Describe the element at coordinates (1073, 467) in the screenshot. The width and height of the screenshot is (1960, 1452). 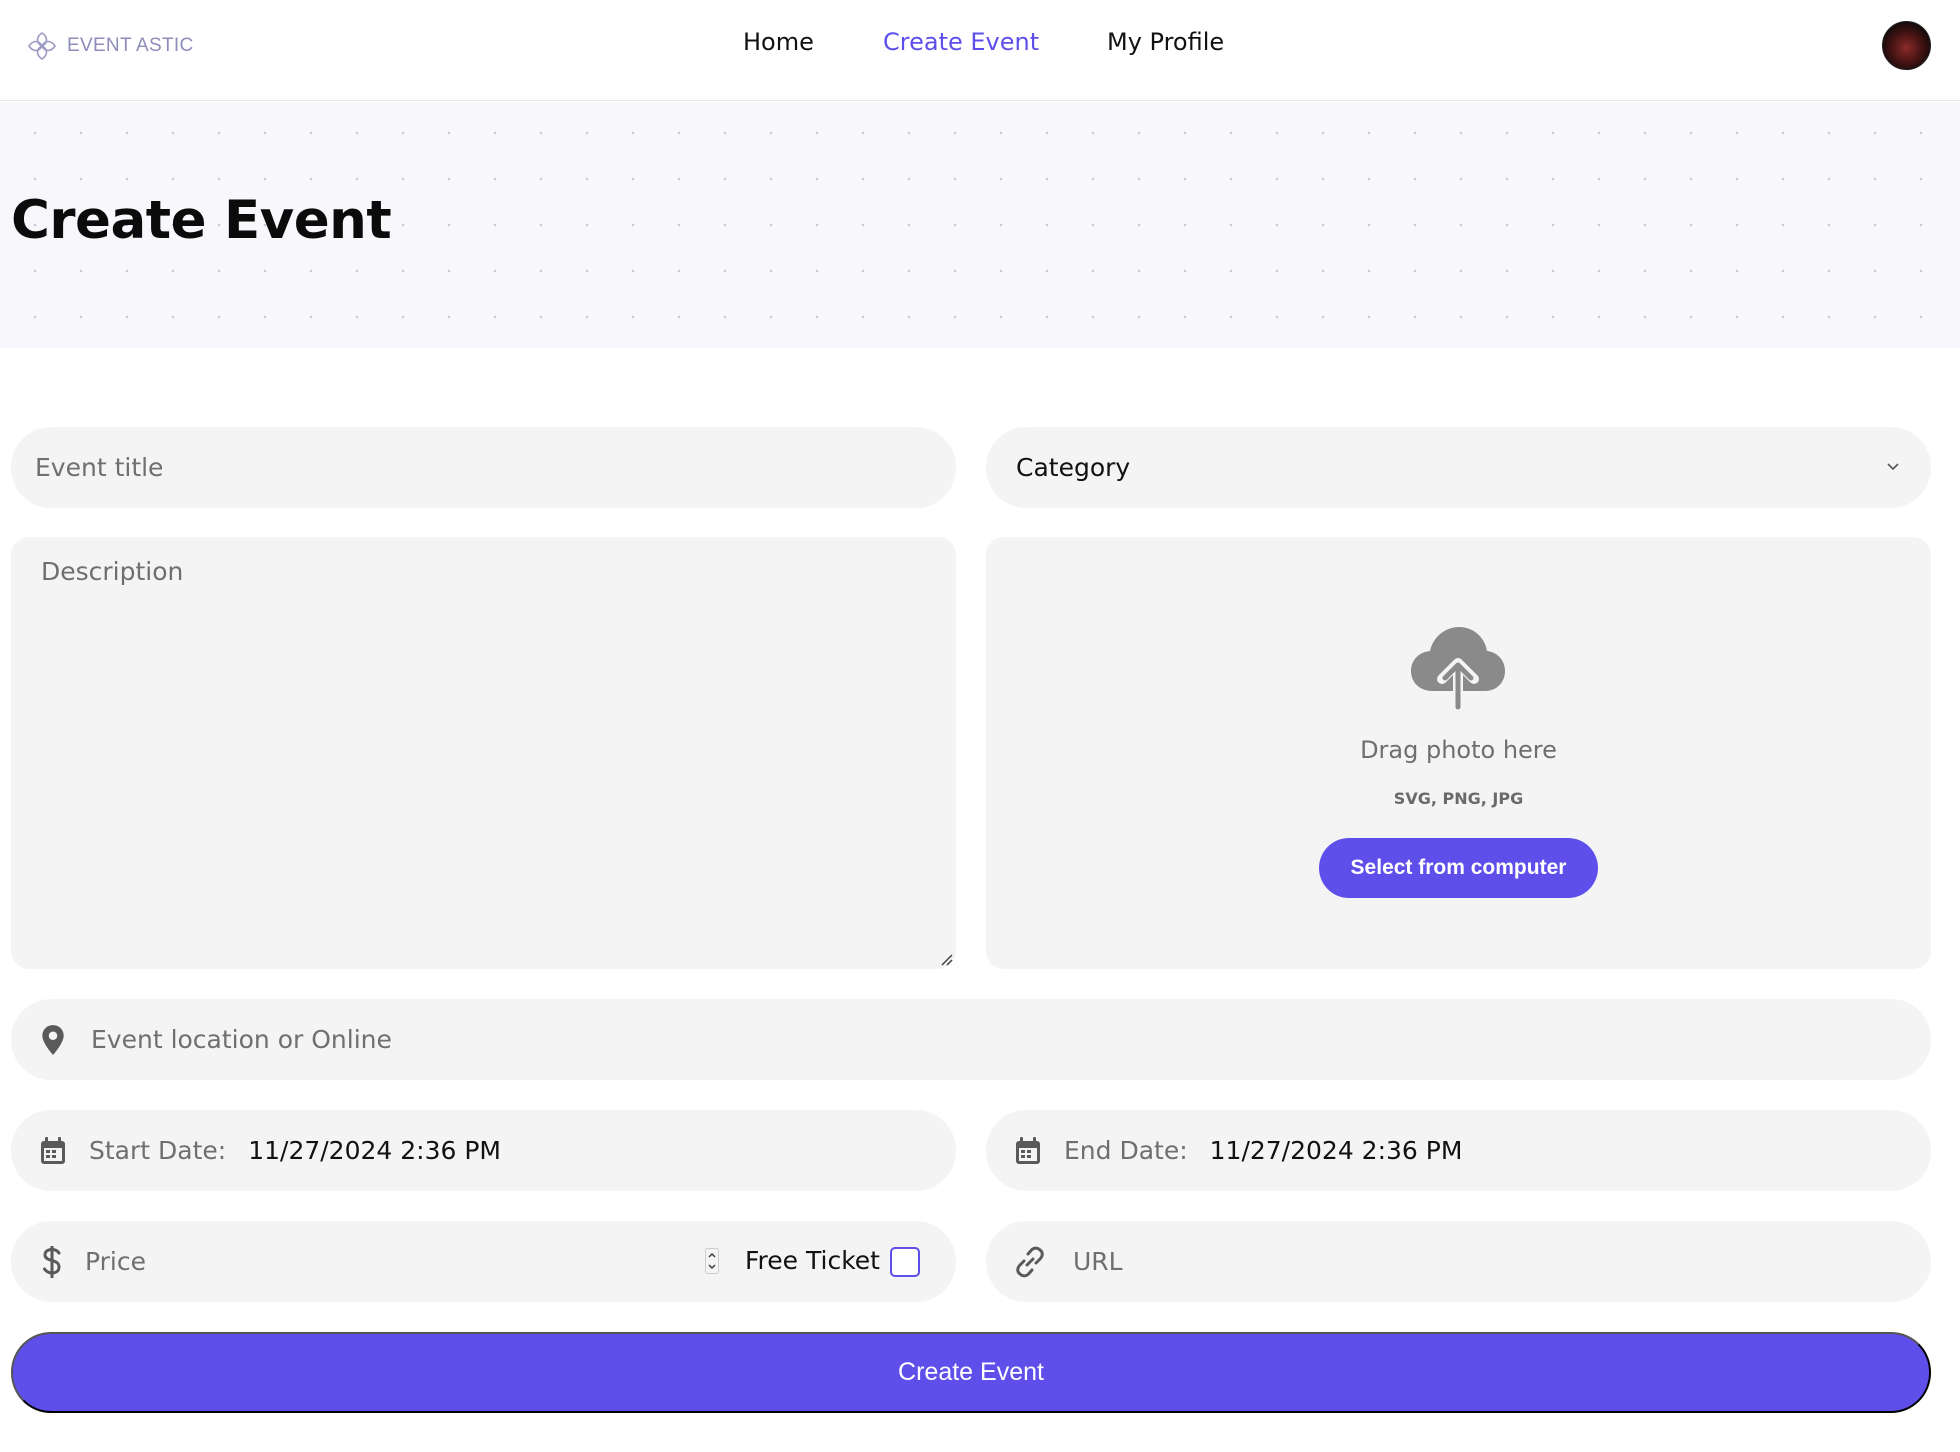
I see `category-placeholder: Category` at that location.